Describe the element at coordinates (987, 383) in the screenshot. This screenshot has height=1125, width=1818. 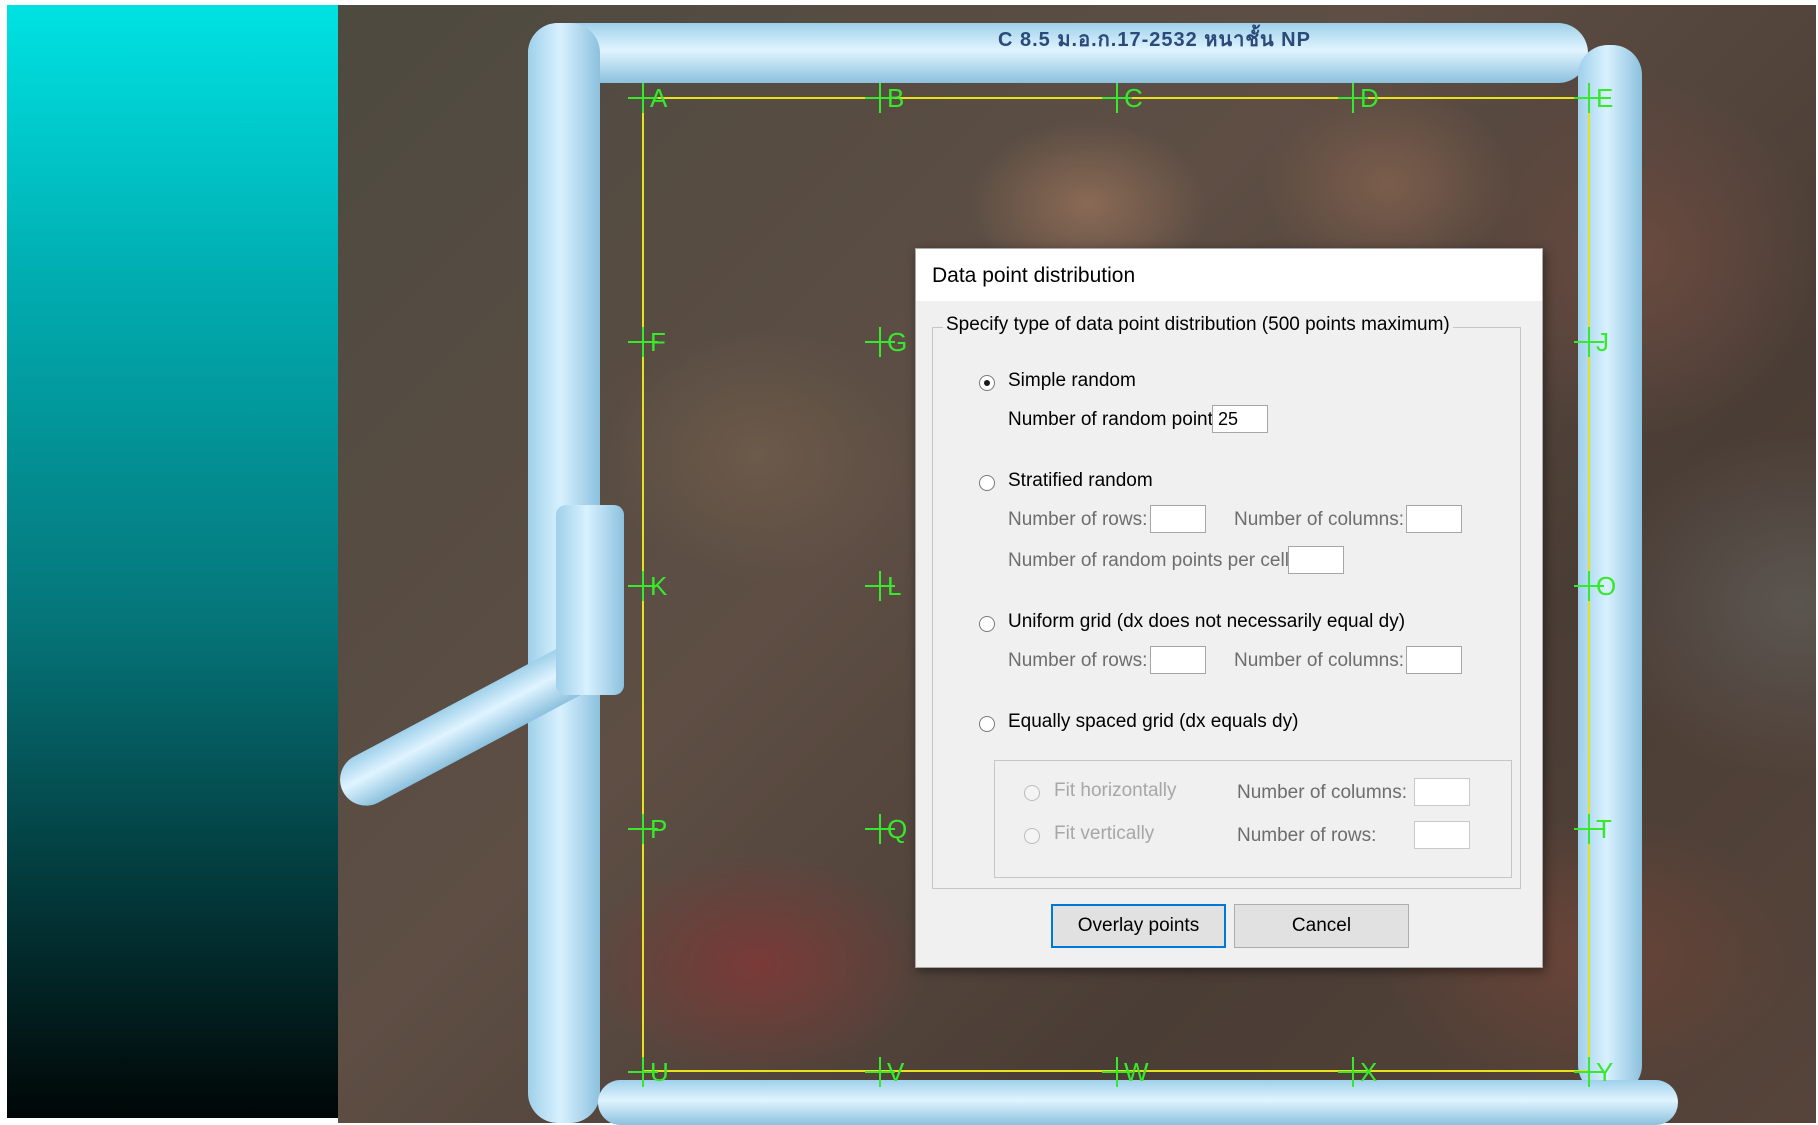
I see `simple-random-radio` at that location.